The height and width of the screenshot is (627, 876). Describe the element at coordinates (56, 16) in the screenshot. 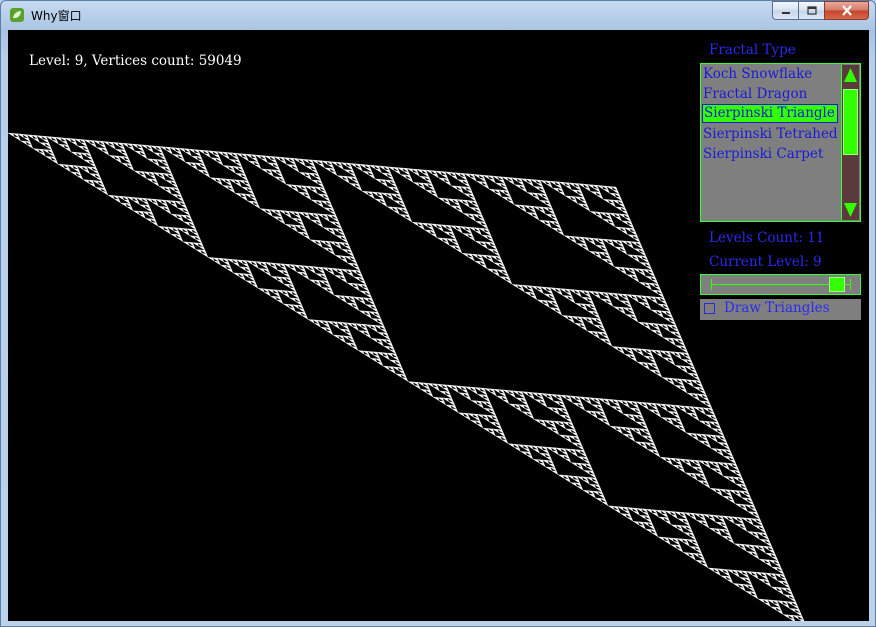

I see `window-title: Why窗口` at that location.